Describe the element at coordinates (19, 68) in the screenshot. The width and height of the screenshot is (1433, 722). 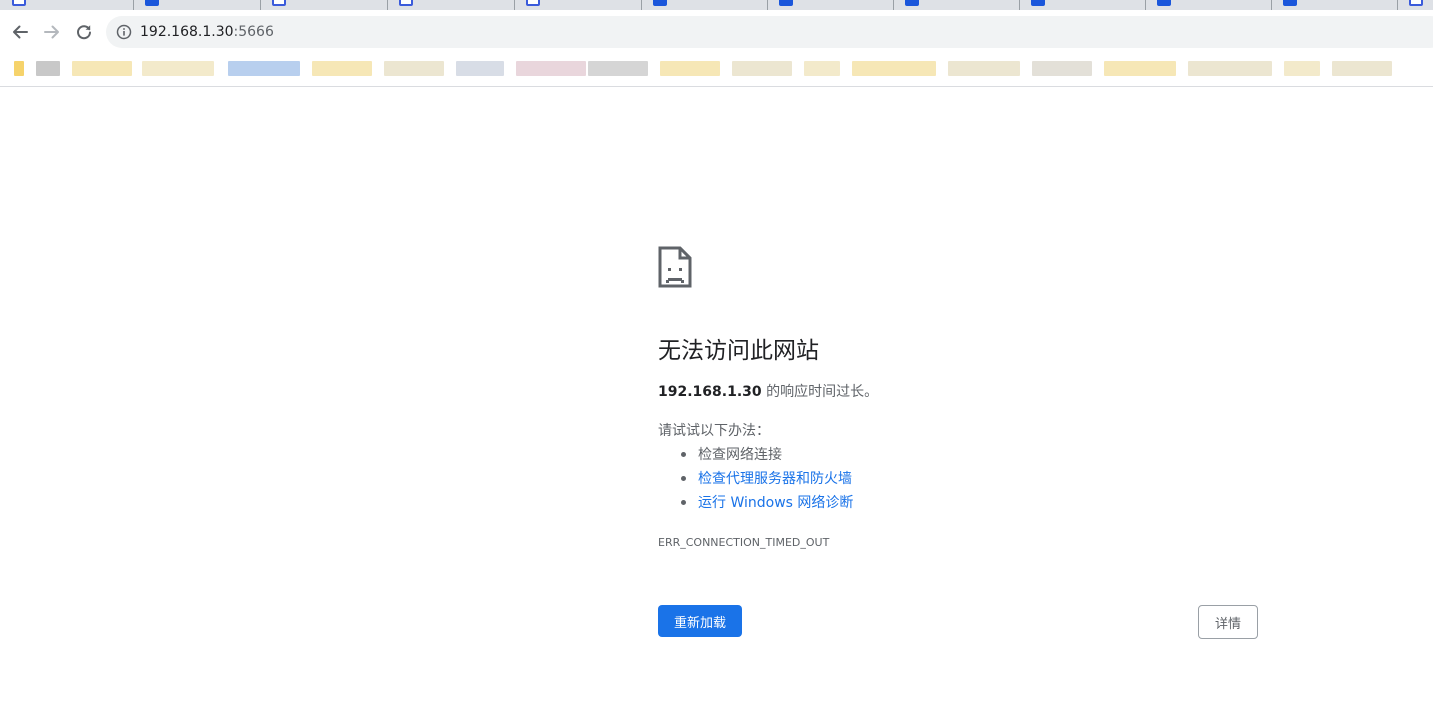
I see `bookmark-folder-icon` at that location.